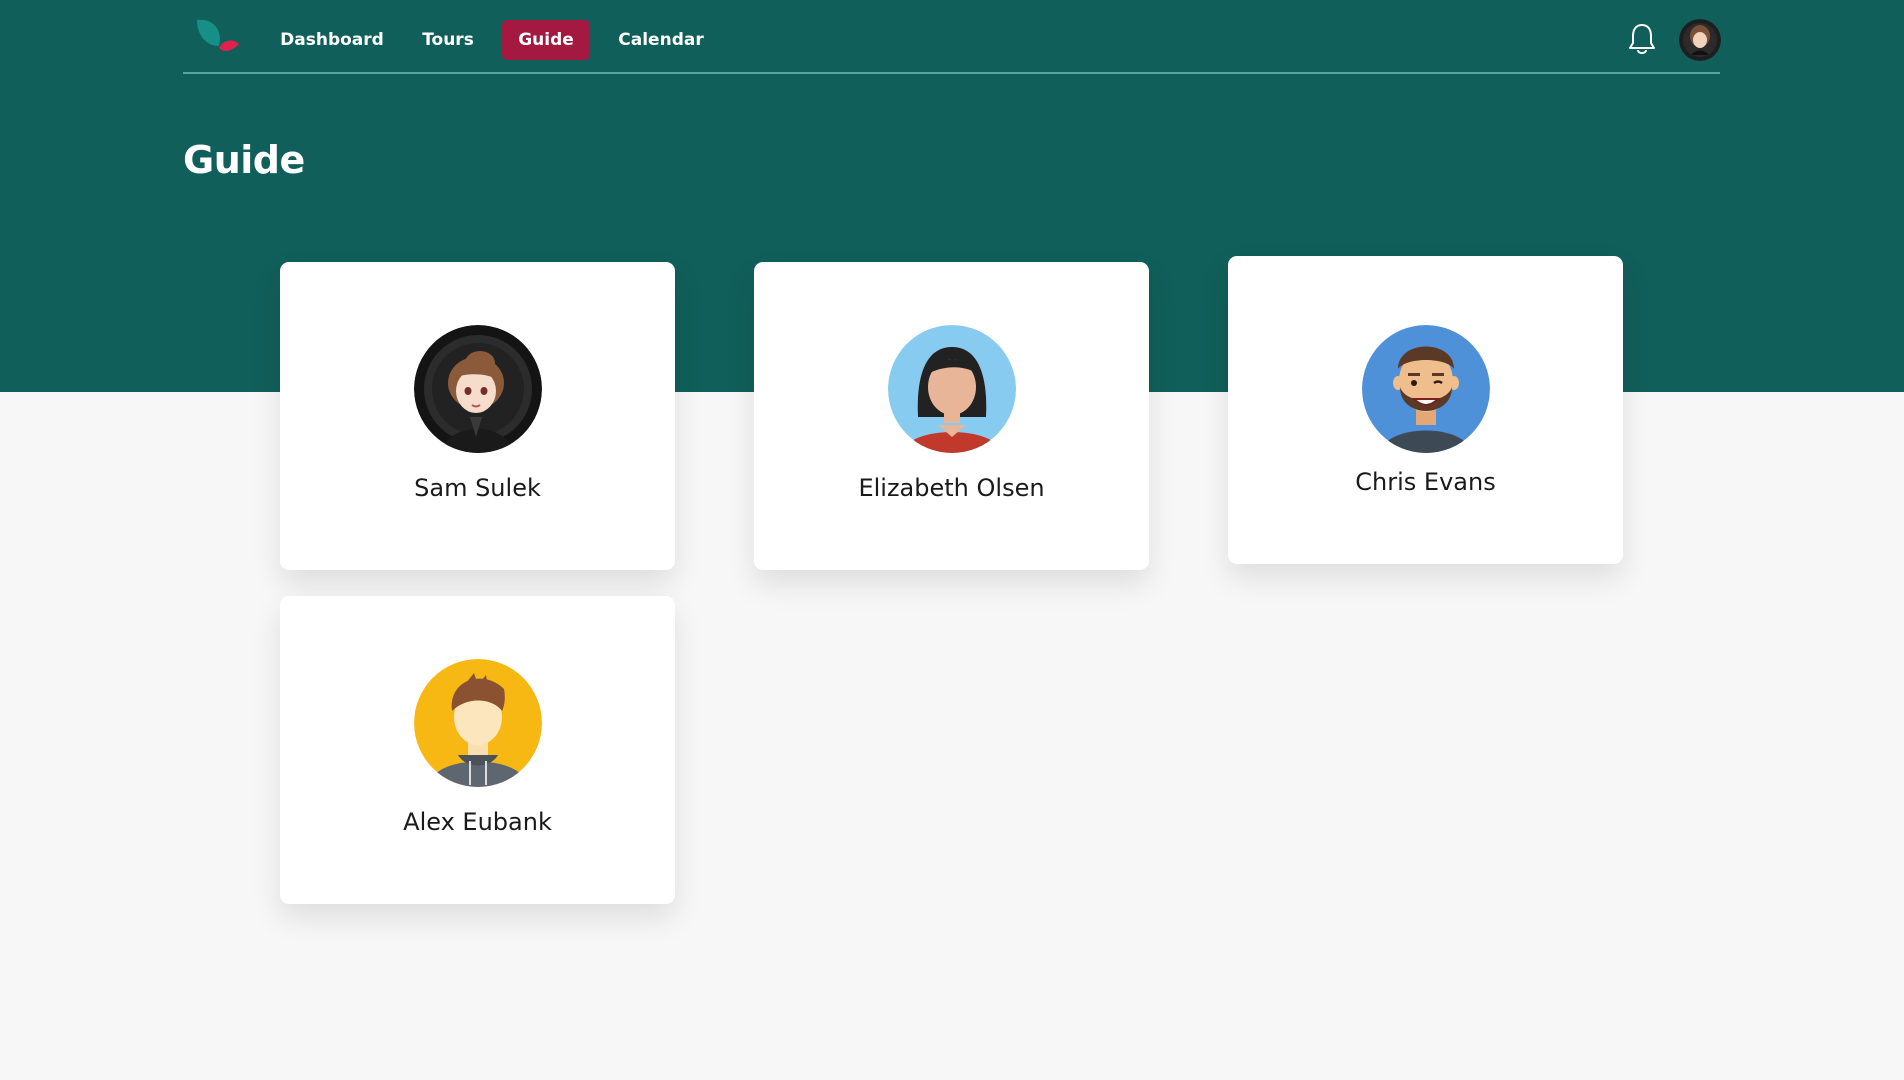 This screenshot has height=1080, width=1904. I want to click on hoodie-man-avatar-icon, so click(478, 723).